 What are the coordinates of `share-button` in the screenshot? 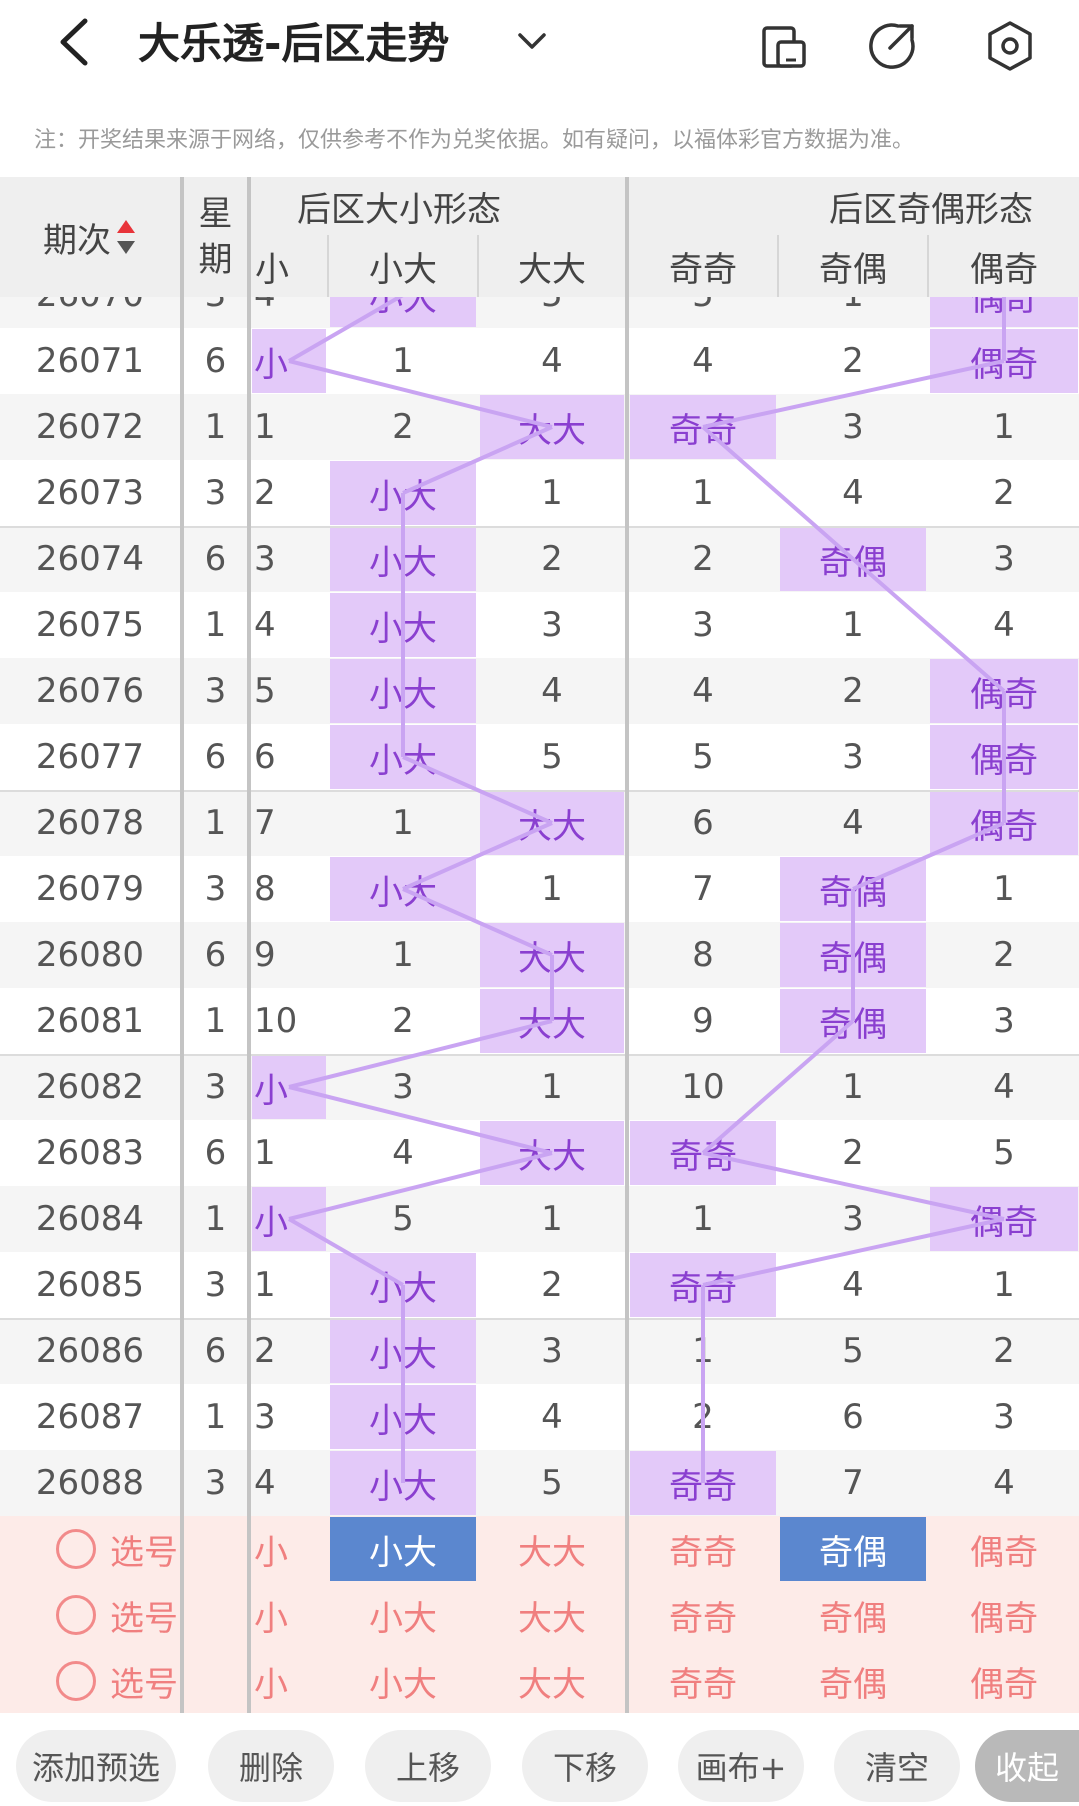 It's located at (892, 46).